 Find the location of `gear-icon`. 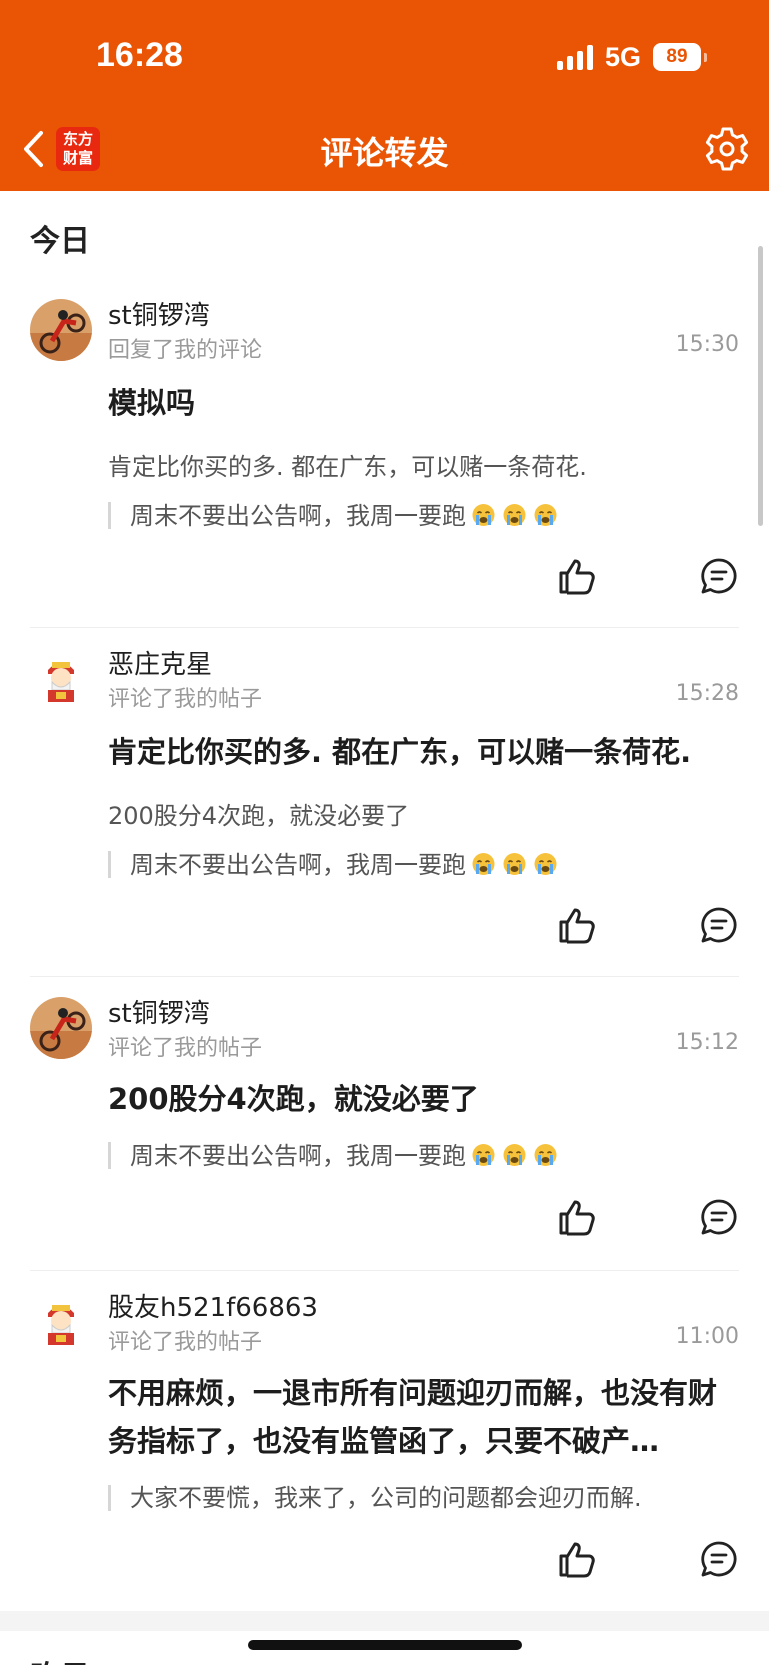

gear-icon is located at coordinates (727, 149).